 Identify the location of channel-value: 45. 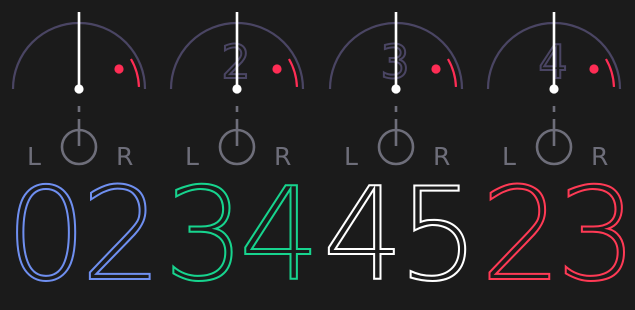
(401, 235).